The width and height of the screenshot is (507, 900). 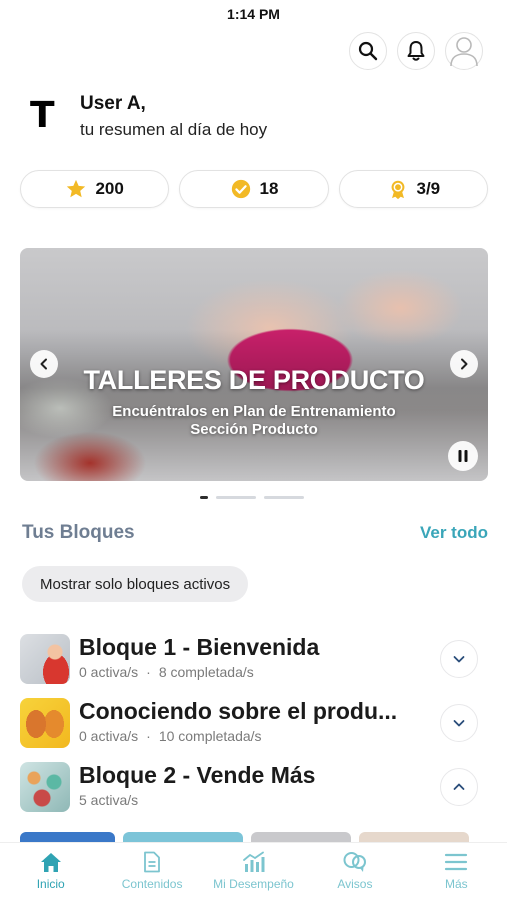 I want to click on banner-next-button, so click(x=464, y=364).